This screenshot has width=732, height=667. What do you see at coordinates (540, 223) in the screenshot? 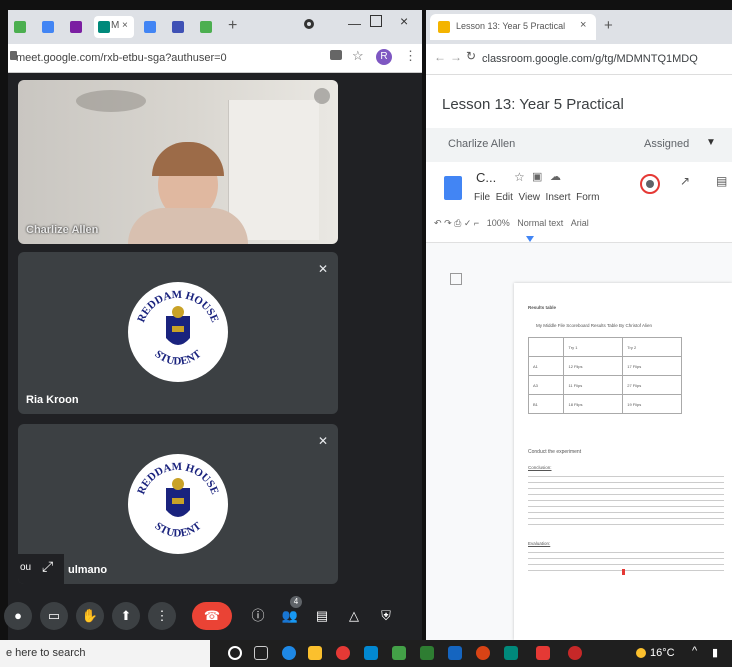
I see `style-select: Normal text` at bounding box center [540, 223].